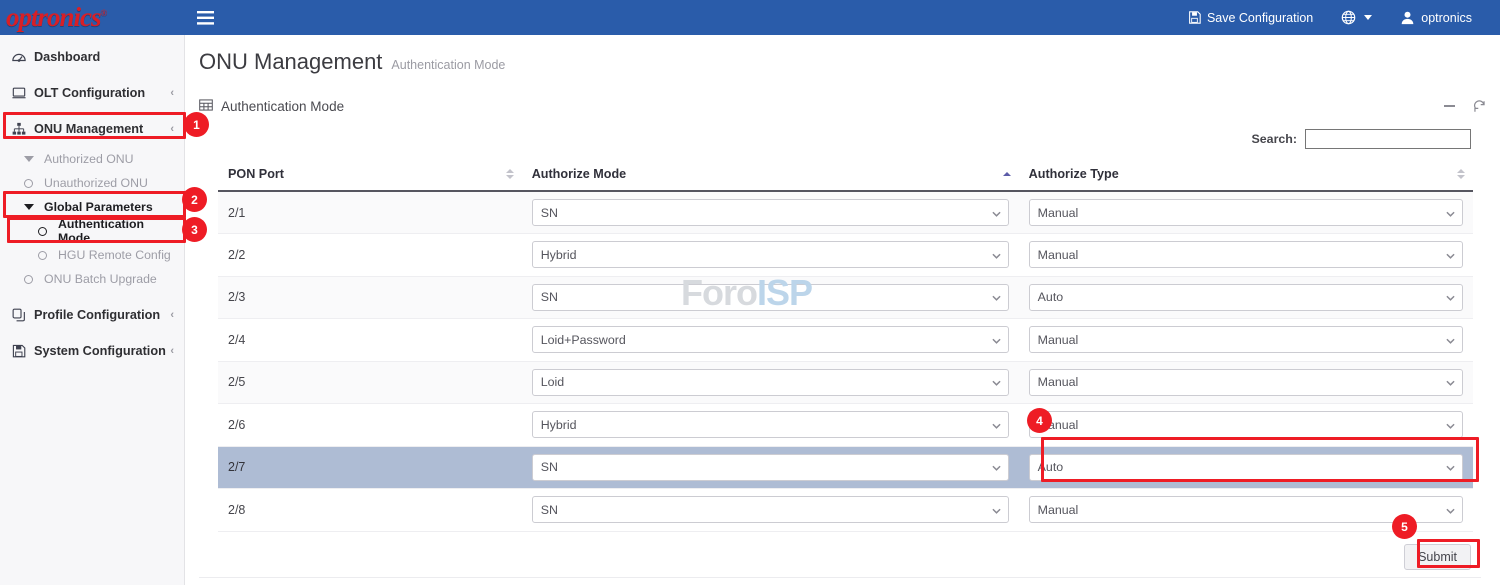 This screenshot has height=585, width=1500. Describe the element at coordinates (842, 106) in the screenshot. I see `panel-header: Authentication Mode` at that location.